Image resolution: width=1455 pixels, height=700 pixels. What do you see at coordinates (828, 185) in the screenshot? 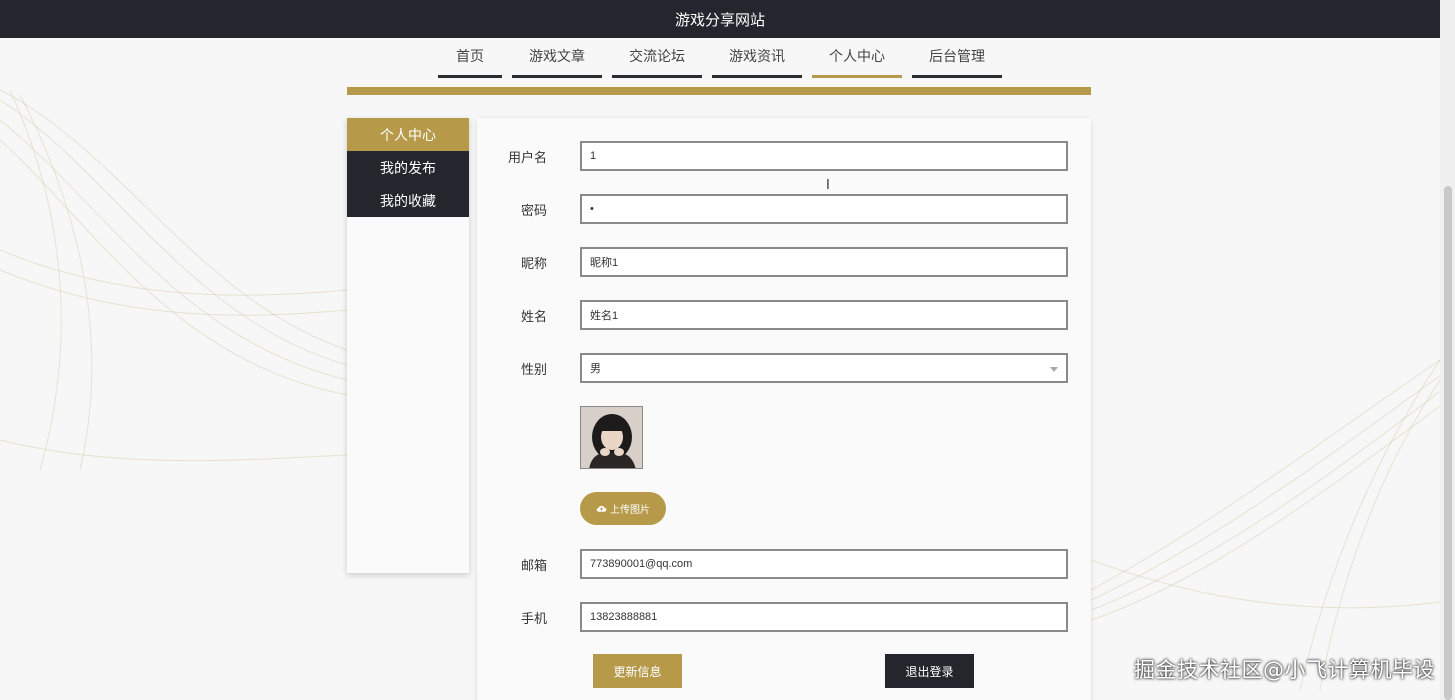
I see `text-cursor-icon: I` at bounding box center [828, 185].